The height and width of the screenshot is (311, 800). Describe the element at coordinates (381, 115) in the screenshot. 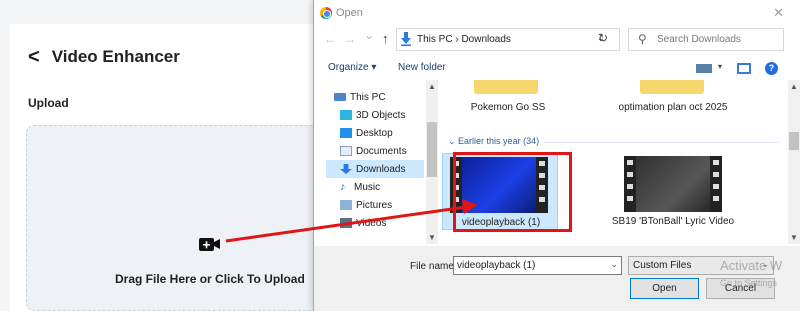

I see `nav-item-label: 3D Objects` at that location.